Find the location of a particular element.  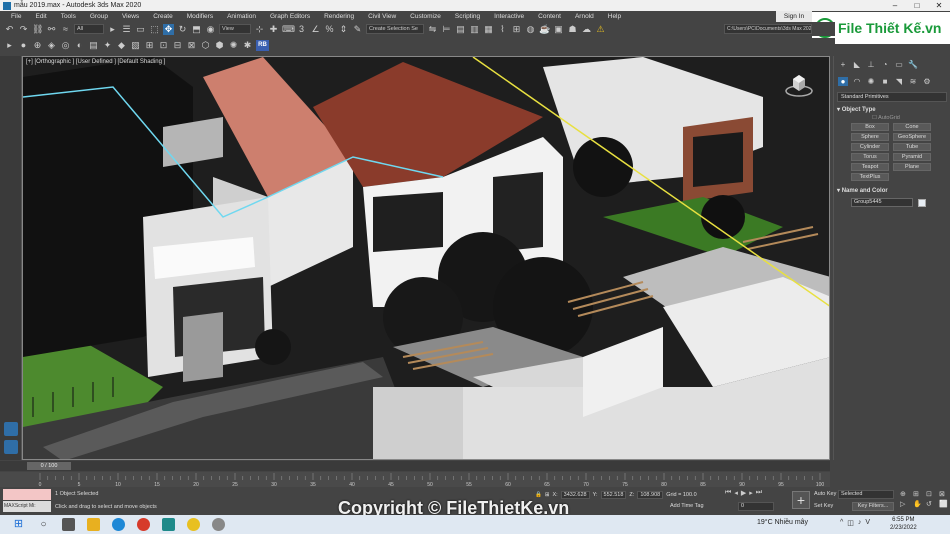

select-by-name-icon: ☰ is located at coordinates (126, 29).